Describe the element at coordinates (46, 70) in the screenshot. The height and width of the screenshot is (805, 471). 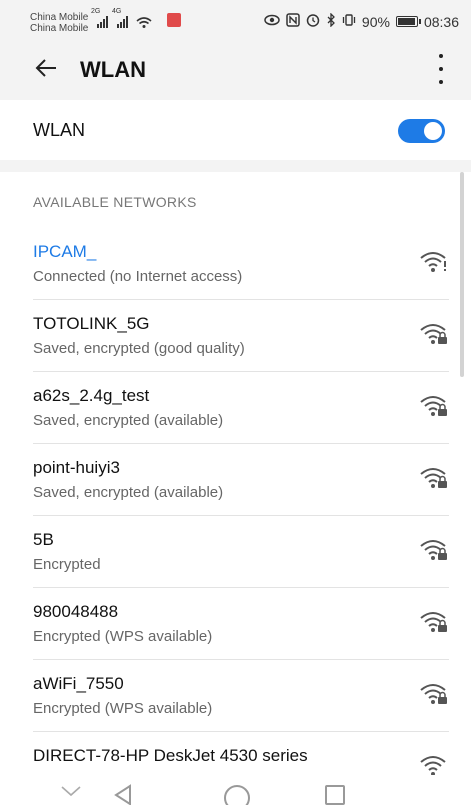
I see `arrow-left-icon` at that location.